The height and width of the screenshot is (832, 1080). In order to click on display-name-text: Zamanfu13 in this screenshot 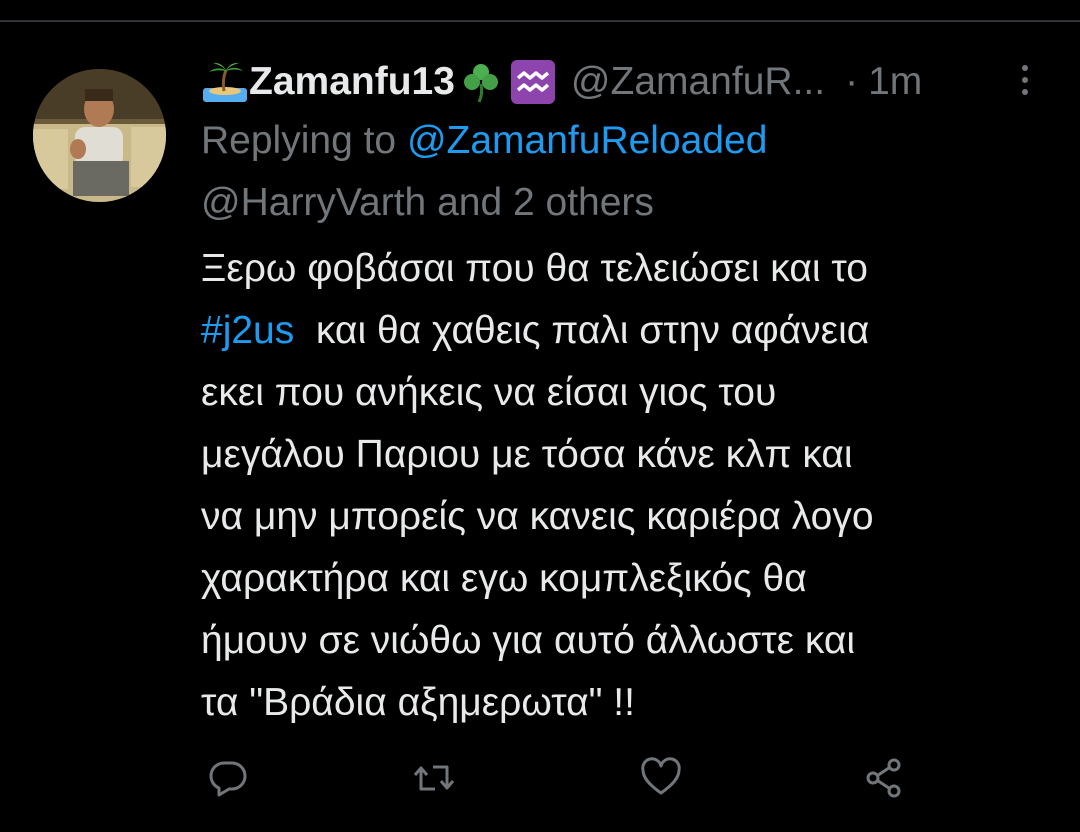, I will do `click(352, 81)`.